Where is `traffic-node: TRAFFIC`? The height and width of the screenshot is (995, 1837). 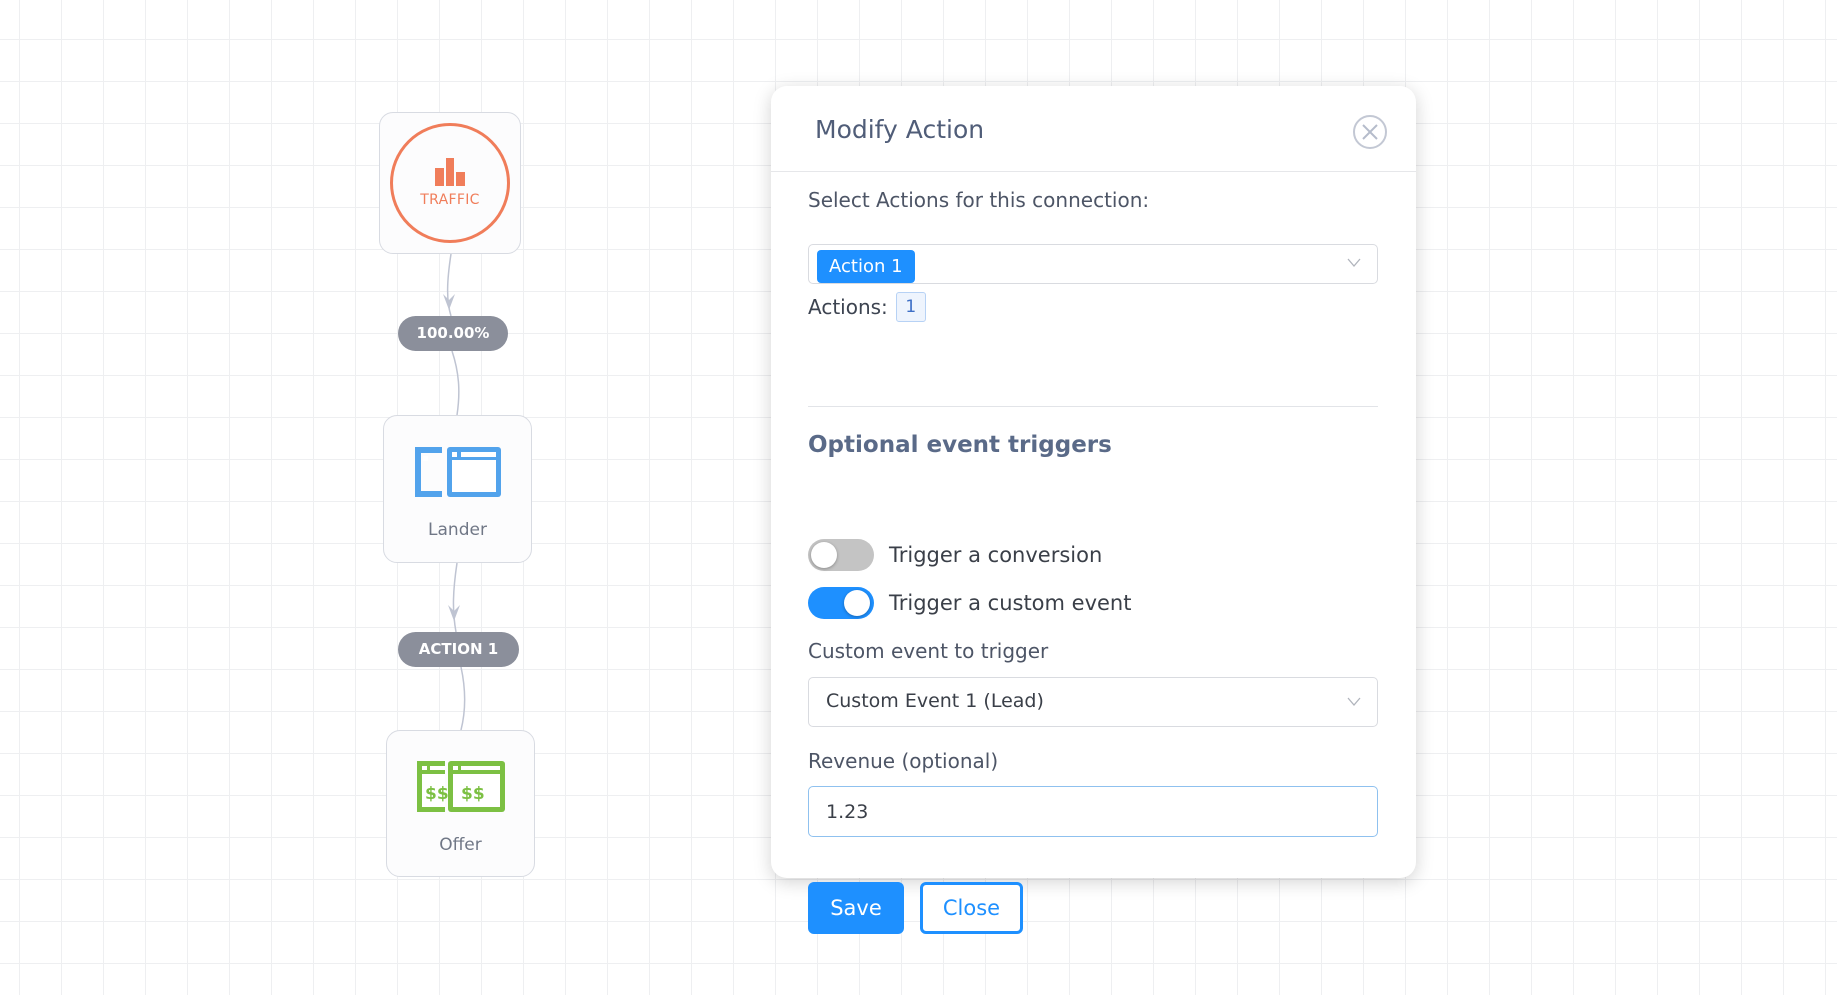 traffic-node: TRAFFIC is located at coordinates (450, 183).